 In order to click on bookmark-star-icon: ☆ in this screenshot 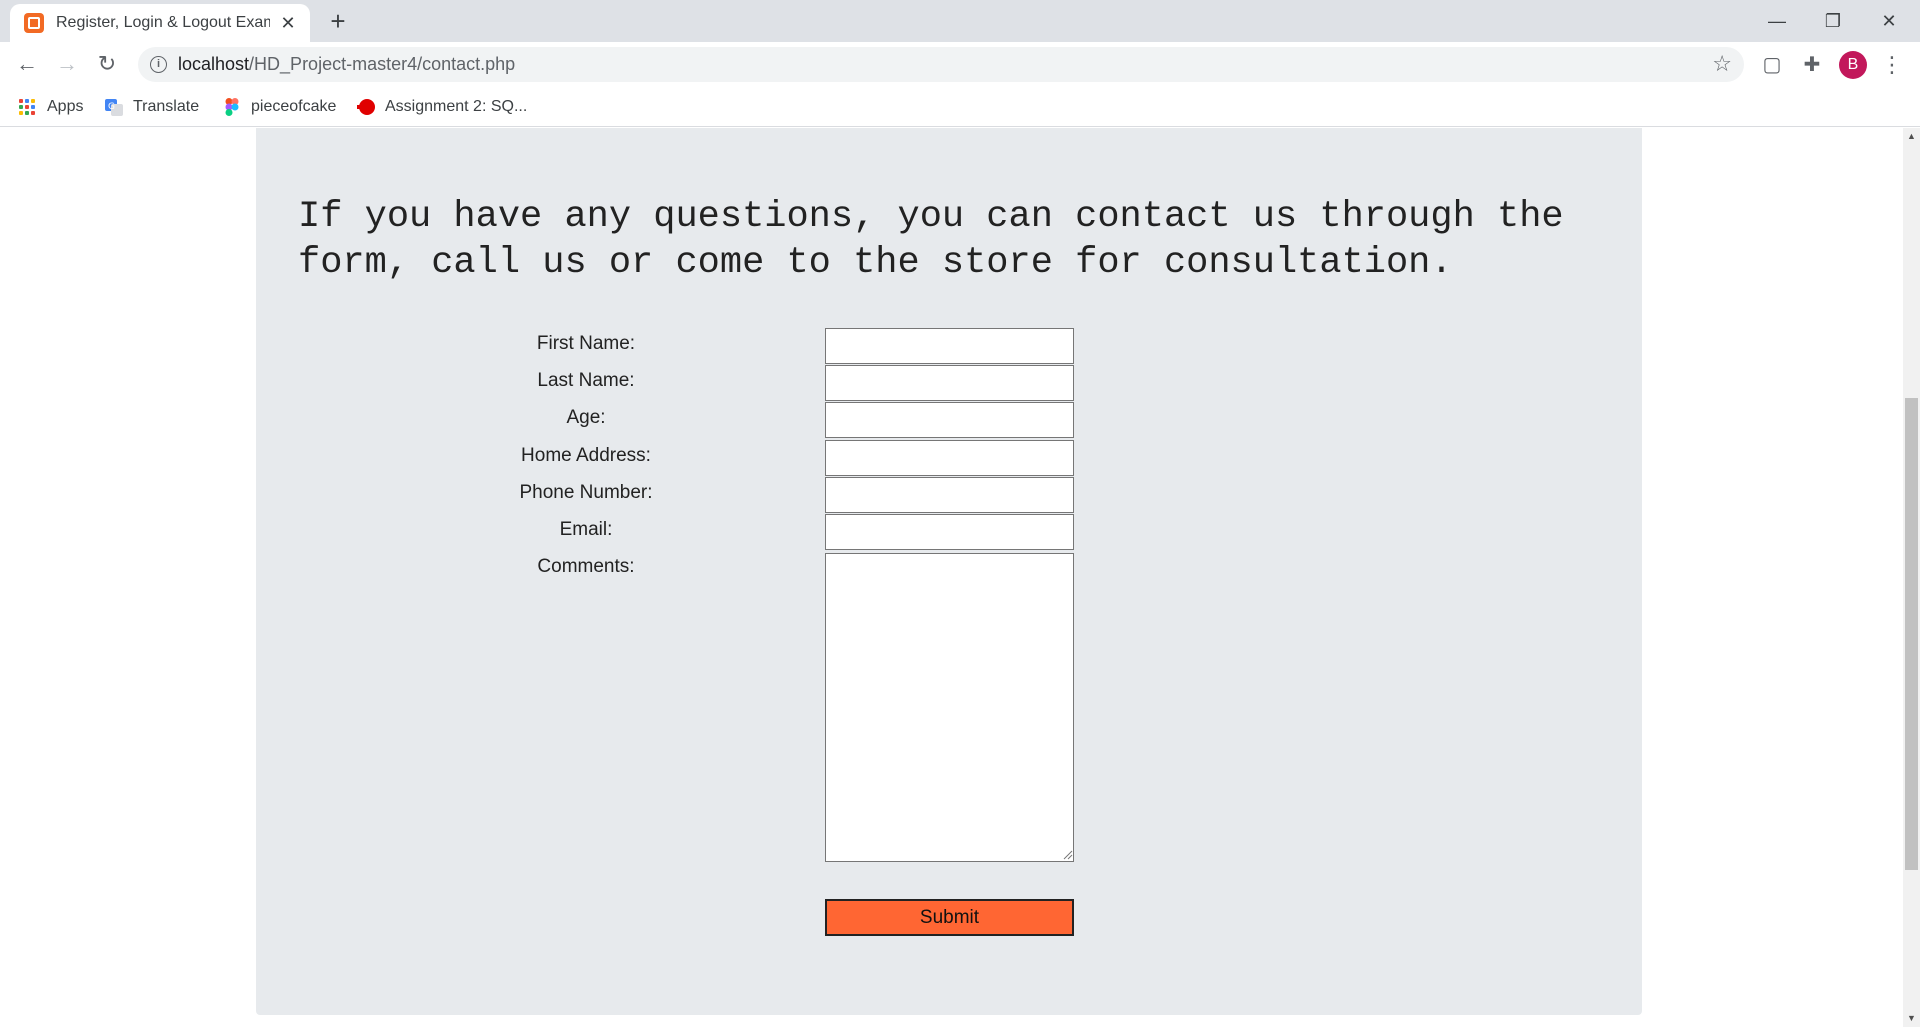, I will do `click(1722, 64)`.